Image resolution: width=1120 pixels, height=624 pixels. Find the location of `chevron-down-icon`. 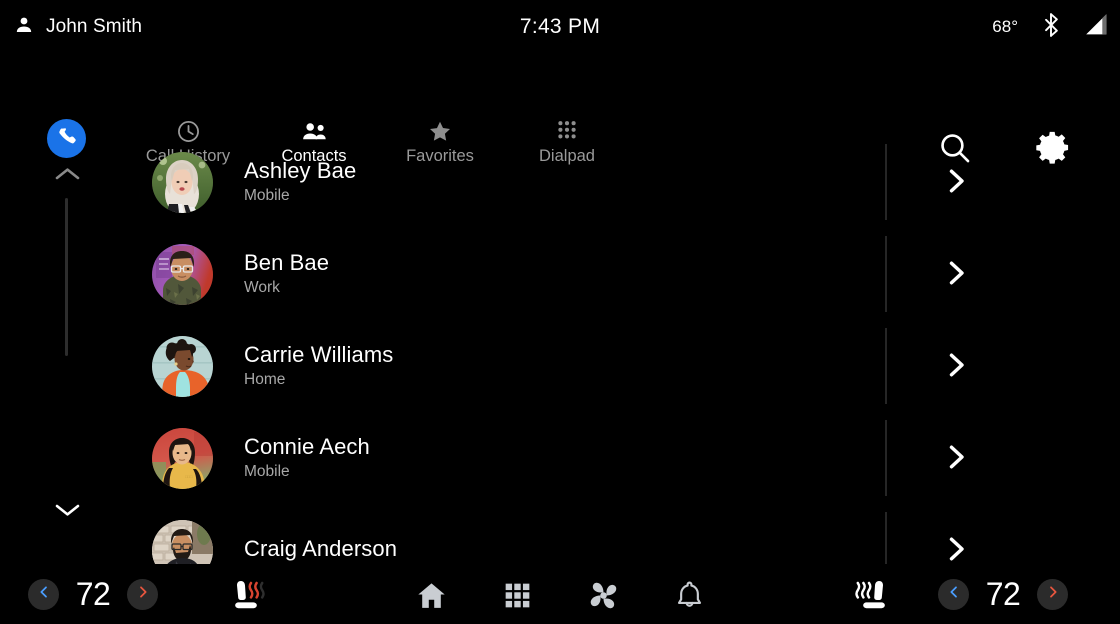

chevron-down-icon is located at coordinates (67, 512).